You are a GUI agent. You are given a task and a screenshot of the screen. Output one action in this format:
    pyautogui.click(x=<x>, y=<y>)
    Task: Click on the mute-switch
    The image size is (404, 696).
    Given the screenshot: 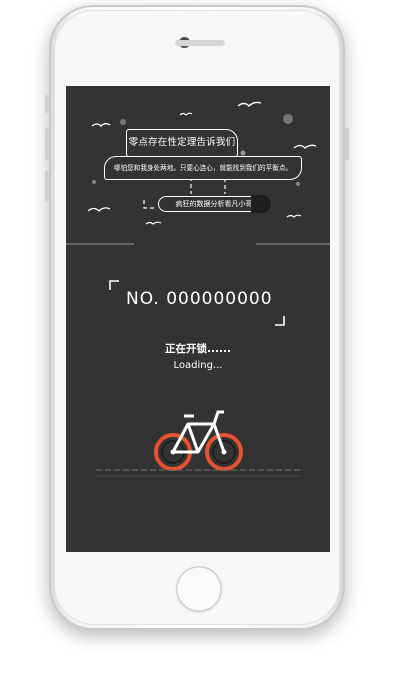 What is the action you would take?
    pyautogui.click(x=47, y=104)
    